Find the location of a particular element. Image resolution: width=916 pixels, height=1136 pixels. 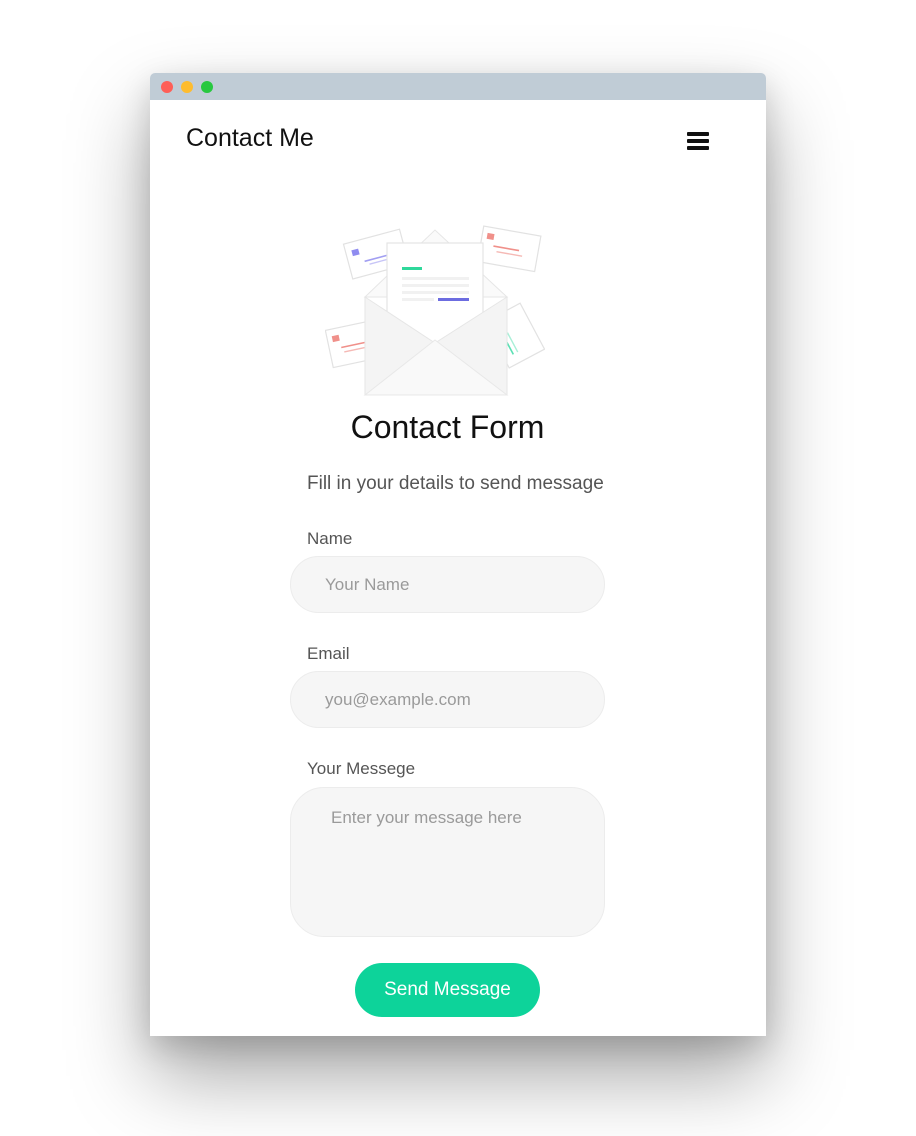

name-label: Name is located at coordinates (330, 538).